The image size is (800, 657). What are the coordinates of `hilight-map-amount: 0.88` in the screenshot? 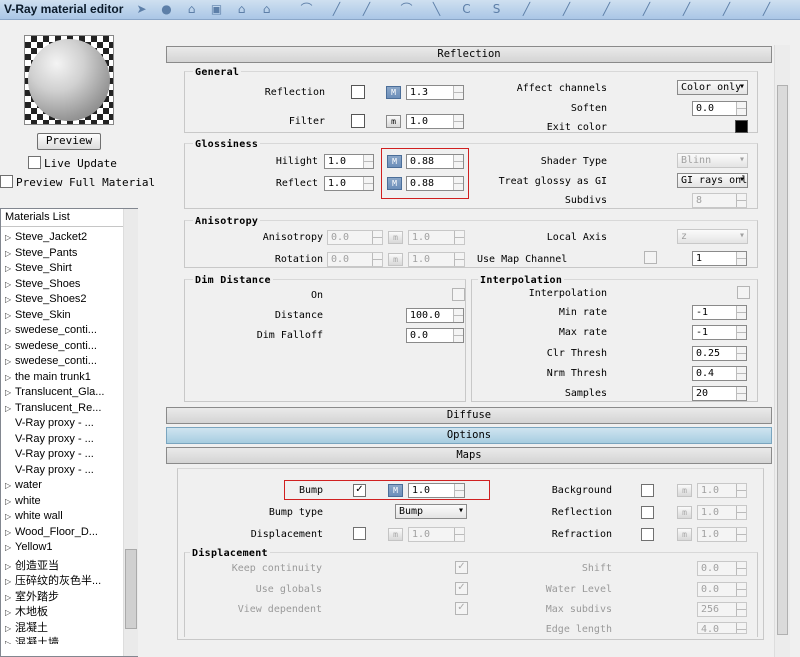 It's located at (435, 161).